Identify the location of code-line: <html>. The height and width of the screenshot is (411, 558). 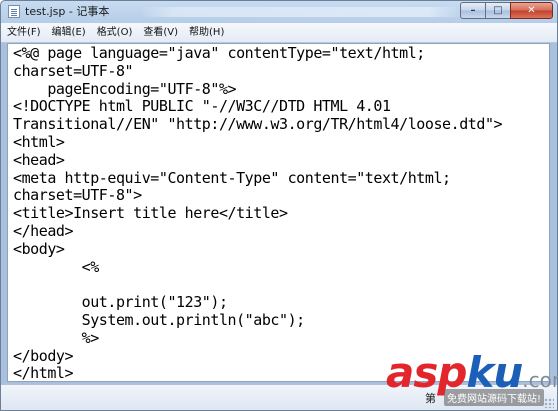
(39, 142).